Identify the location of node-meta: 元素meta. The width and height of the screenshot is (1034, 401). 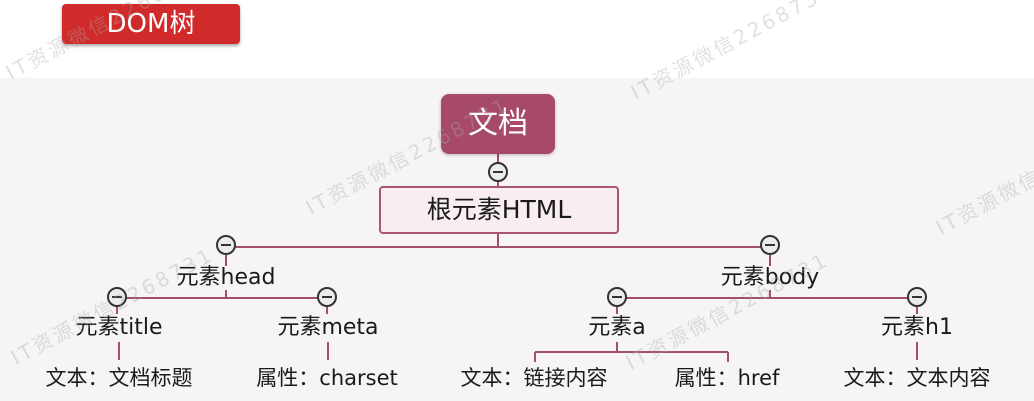
(328, 327).